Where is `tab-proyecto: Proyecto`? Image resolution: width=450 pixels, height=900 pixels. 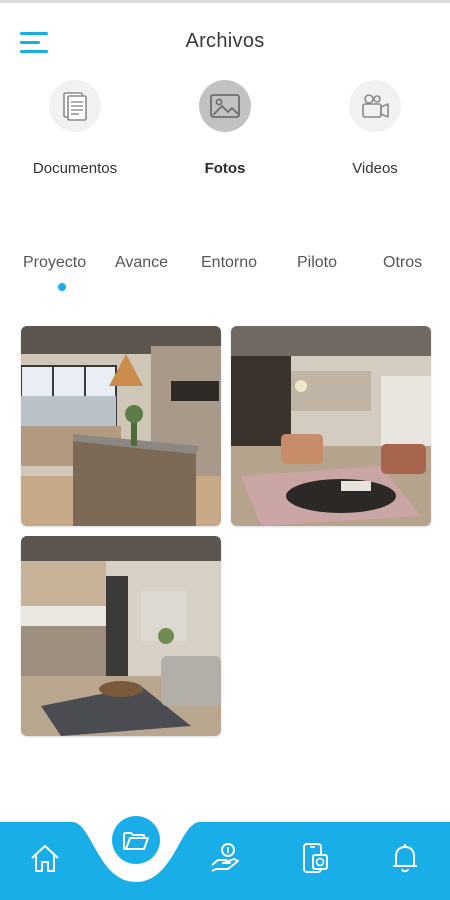 tab-proyecto: Proyecto is located at coordinates (54, 263).